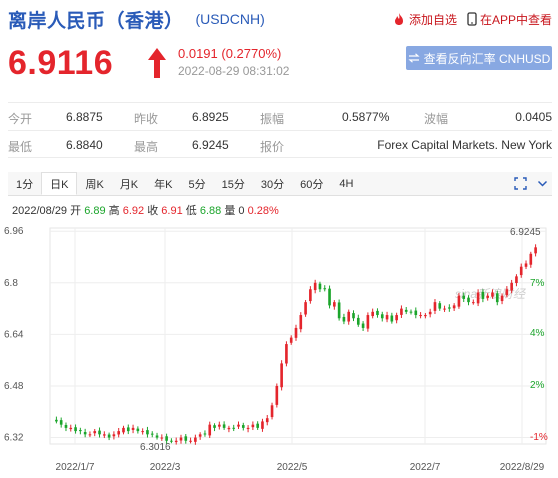 Image resolution: width=558 pixels, height=478 pixels. Describe the element at coordinates (424, 19) in the screenshot. I see `add-watchlist-button: 添加自选` at that location.